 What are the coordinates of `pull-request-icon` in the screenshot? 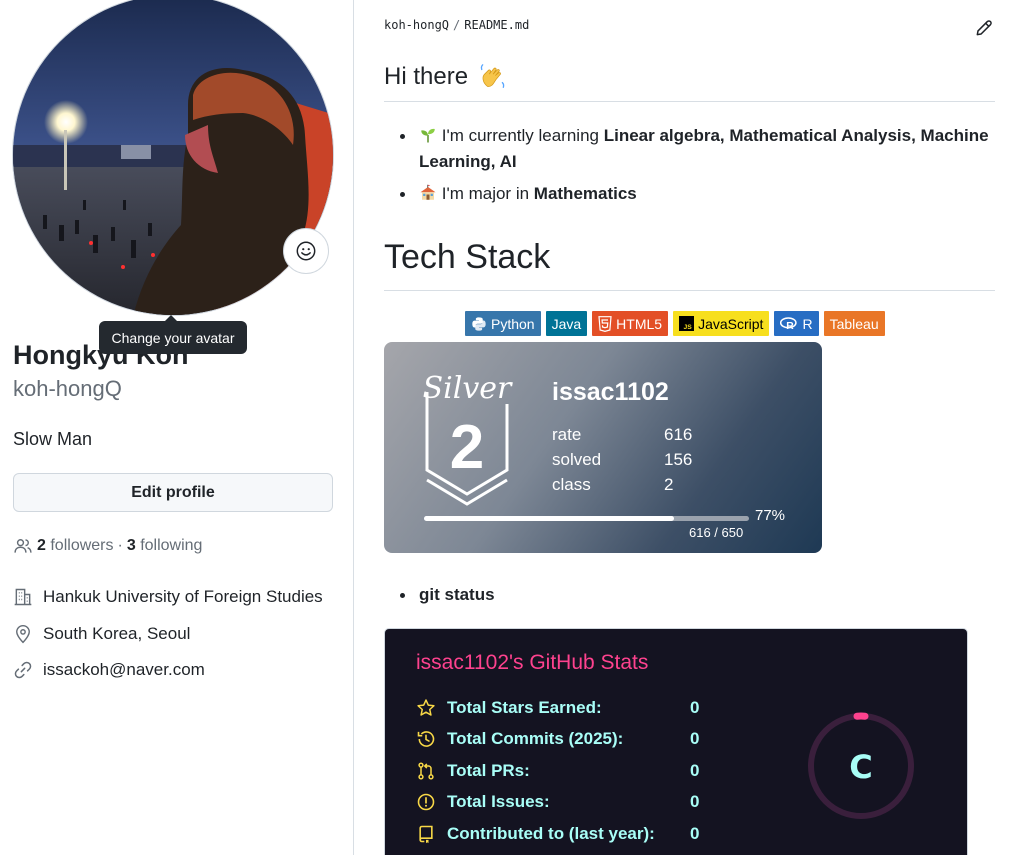 It's located at (426, 771).